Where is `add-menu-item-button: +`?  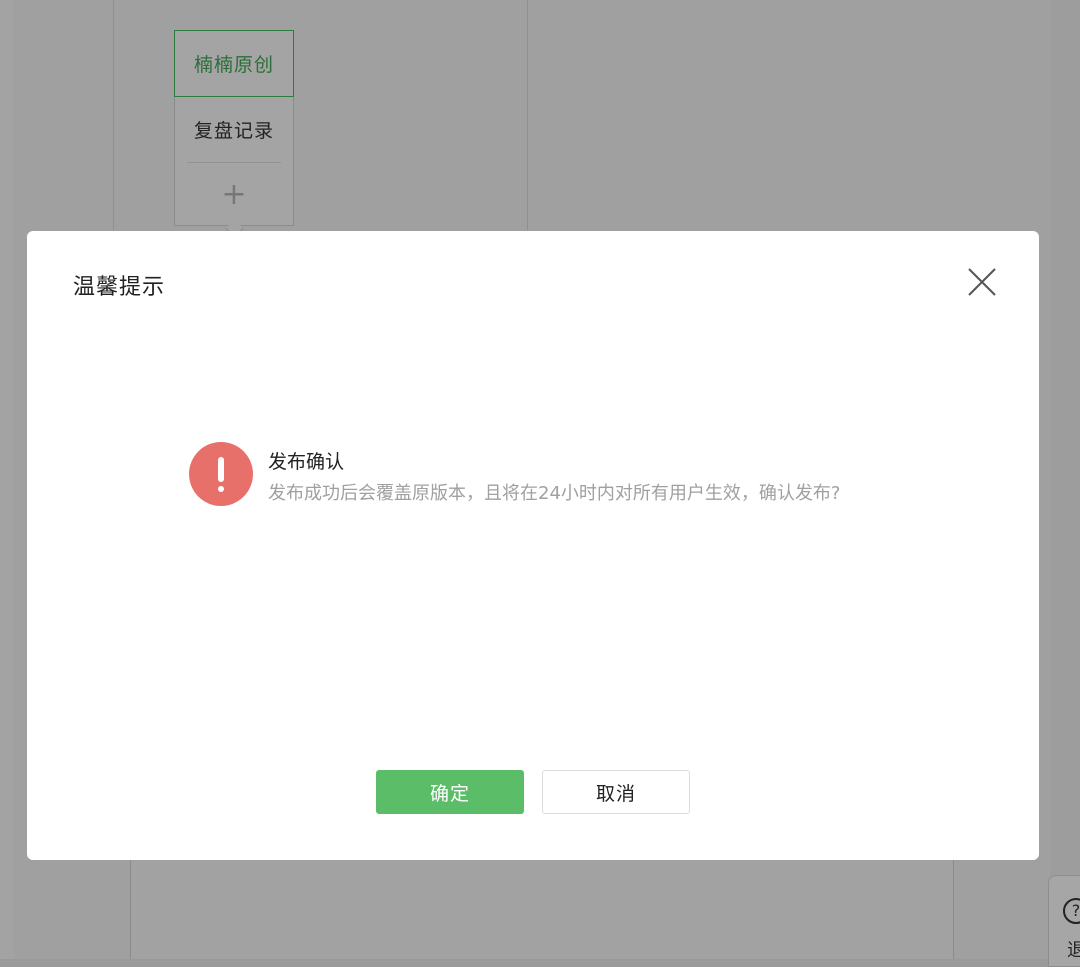 add-menu-item-button: + is located at coordinates (234, 194).